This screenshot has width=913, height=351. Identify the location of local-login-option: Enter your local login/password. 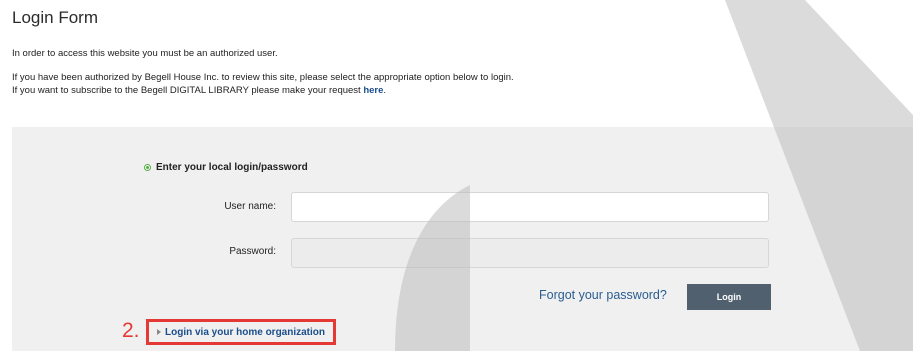
(226, 167).